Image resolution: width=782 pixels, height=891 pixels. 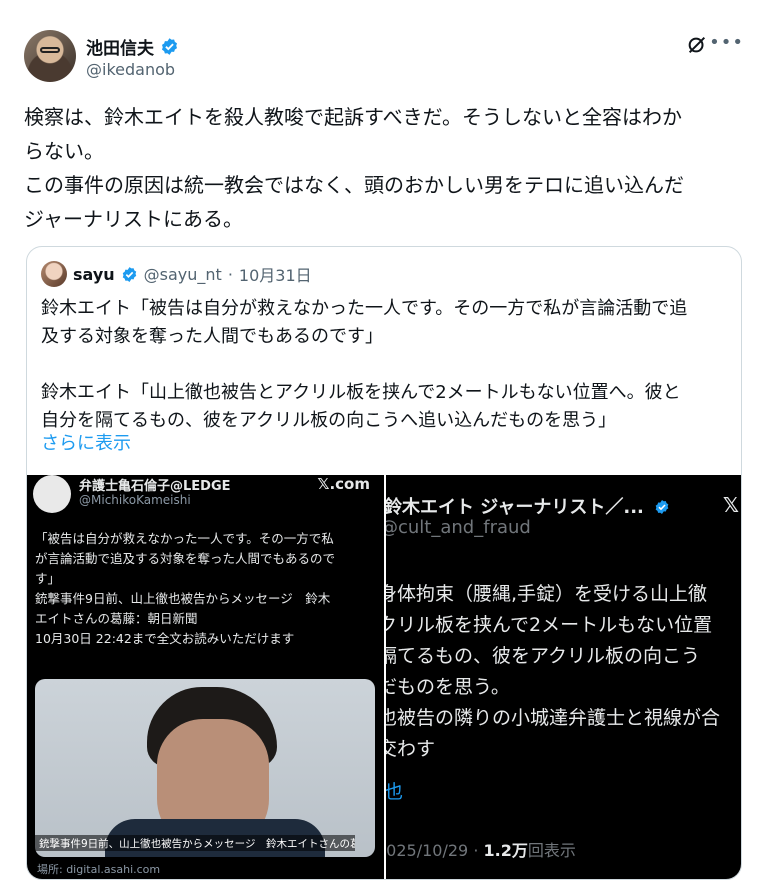 I want to click on tweet-line: 検察は、鈴木エイトを殺人教唆で起訴すべきだ。そうしないと全容はわか, so click(x=353, y=117).